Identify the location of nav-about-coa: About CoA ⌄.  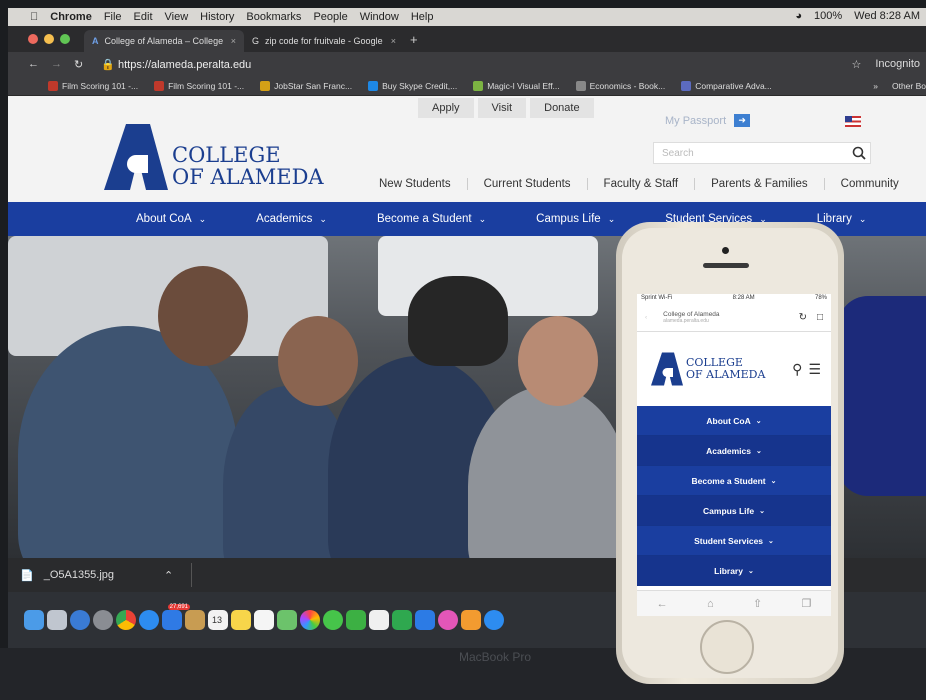
(171, 219).